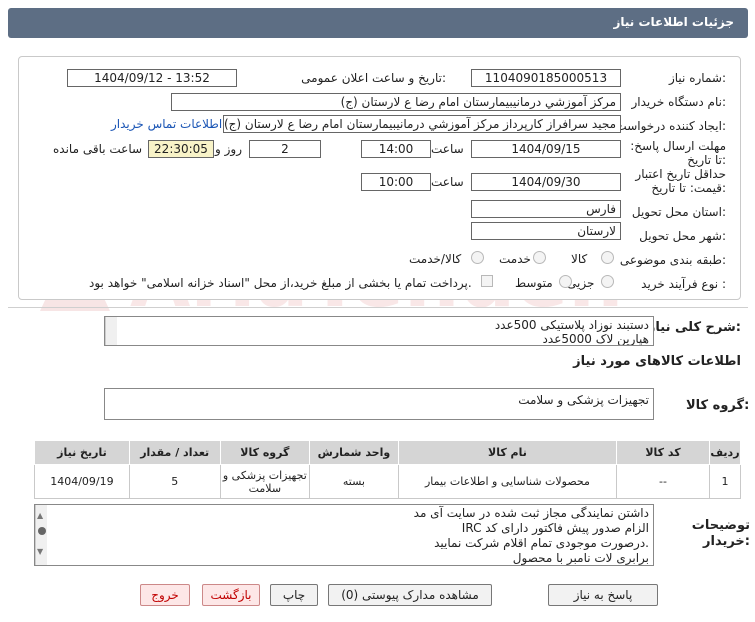 The width and height of the screenshot is (755, 622). What do you see at coordinates (379, 404) in the screenshot?
I see `goods-group-field: تجهیزات پزشکی و سلامت` at bounding box center [379, 404].